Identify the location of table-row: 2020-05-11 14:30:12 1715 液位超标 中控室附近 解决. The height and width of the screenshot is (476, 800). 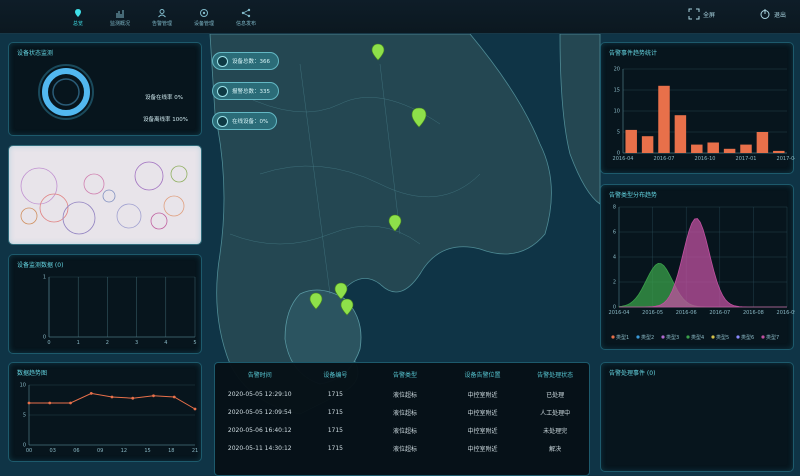
(402, 448).